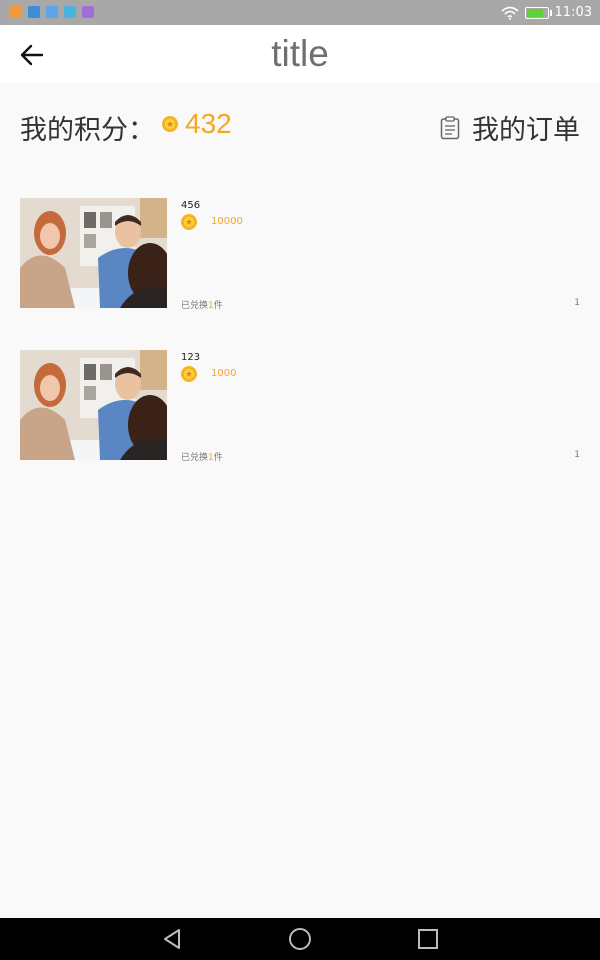  Describe the element at coordinates (224, 373) in the screenshot. I see `product-price: 1000` at that location.